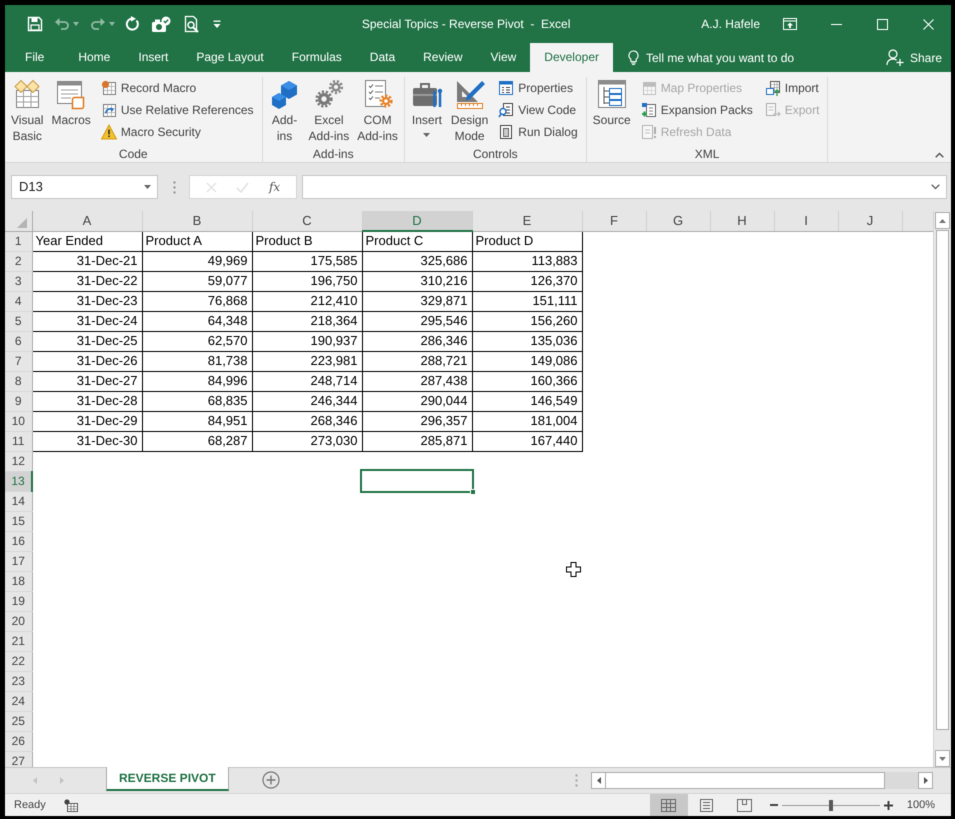 The width and height of the screenshot is (955, 819). I want to click on column-header: I, so click(806, 221).